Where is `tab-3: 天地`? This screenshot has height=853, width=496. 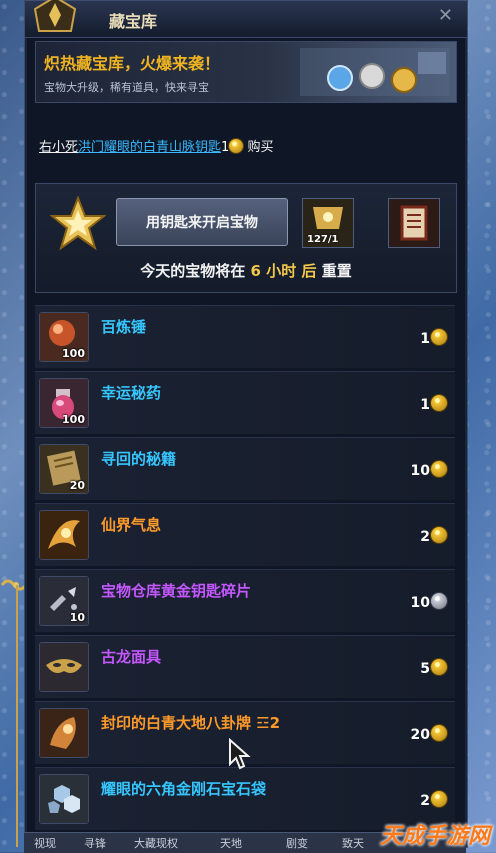
tab-3: 天地 is located at coordinates (231, 843).